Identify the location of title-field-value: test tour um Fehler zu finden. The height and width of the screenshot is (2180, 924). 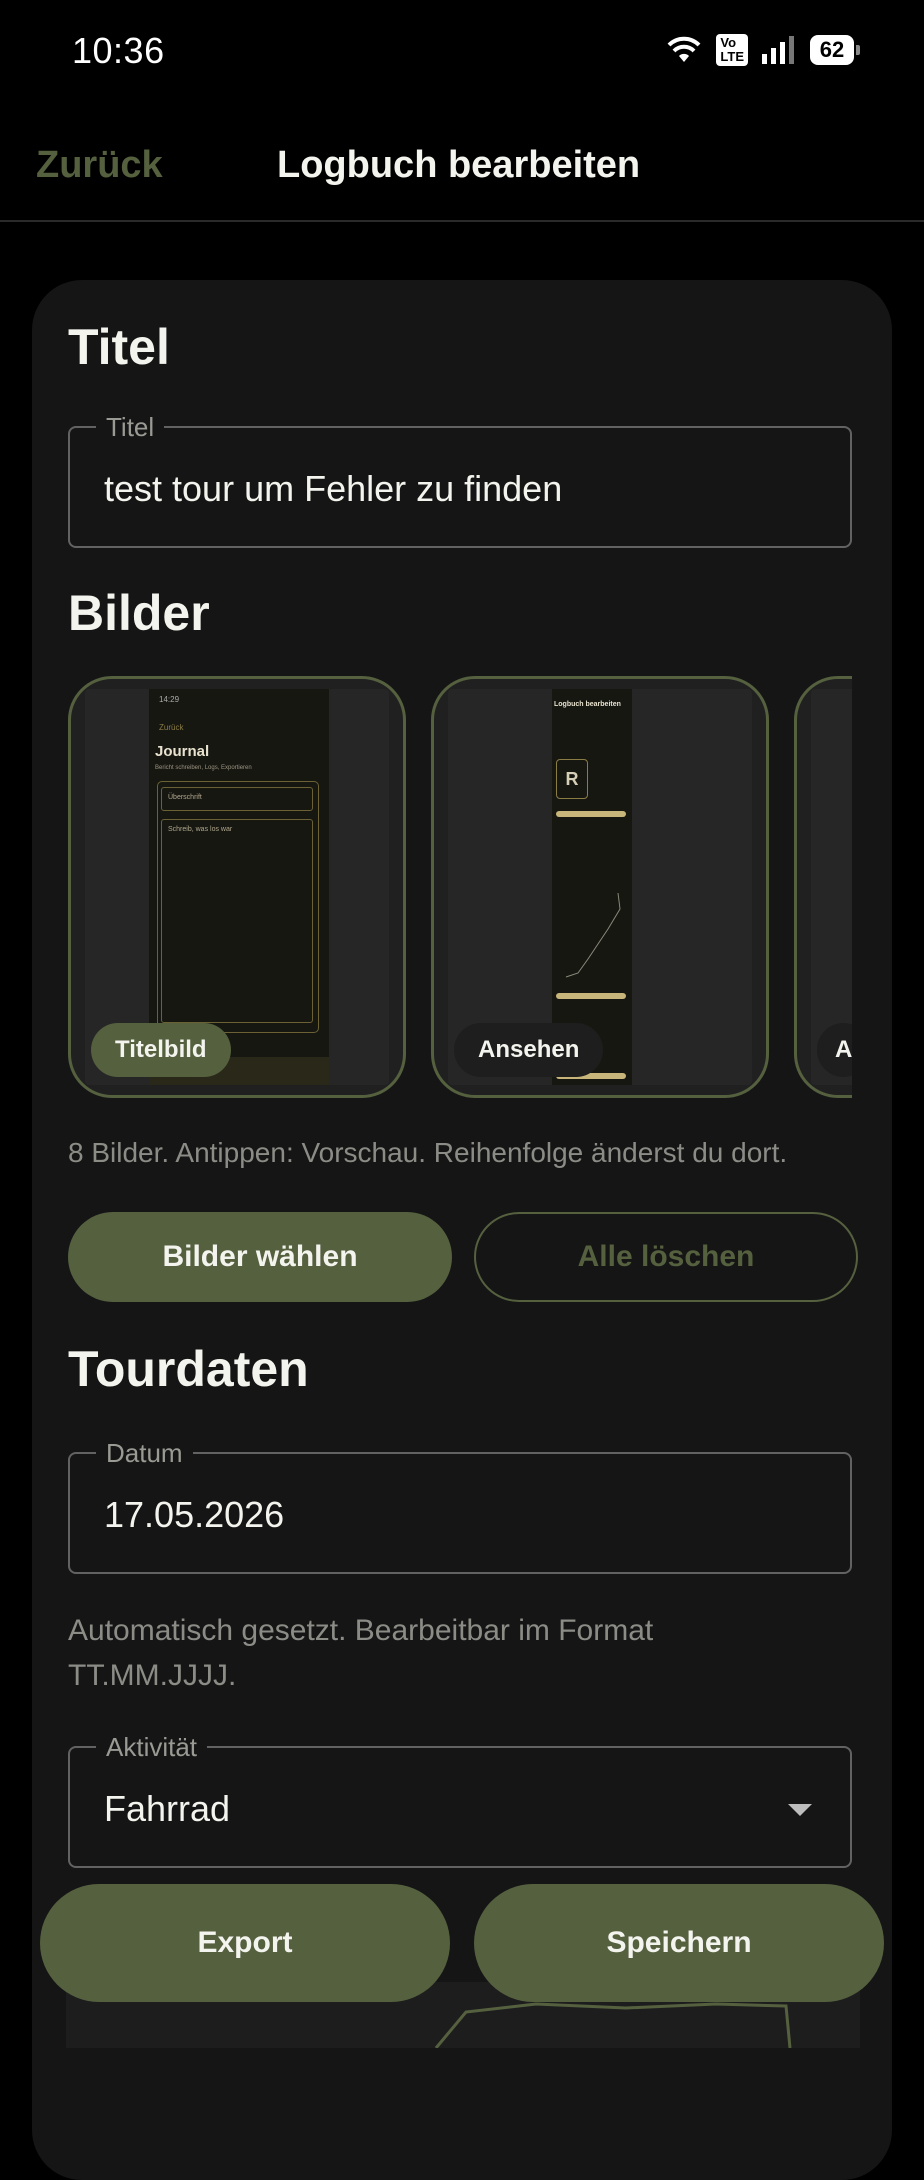
(333, 489).